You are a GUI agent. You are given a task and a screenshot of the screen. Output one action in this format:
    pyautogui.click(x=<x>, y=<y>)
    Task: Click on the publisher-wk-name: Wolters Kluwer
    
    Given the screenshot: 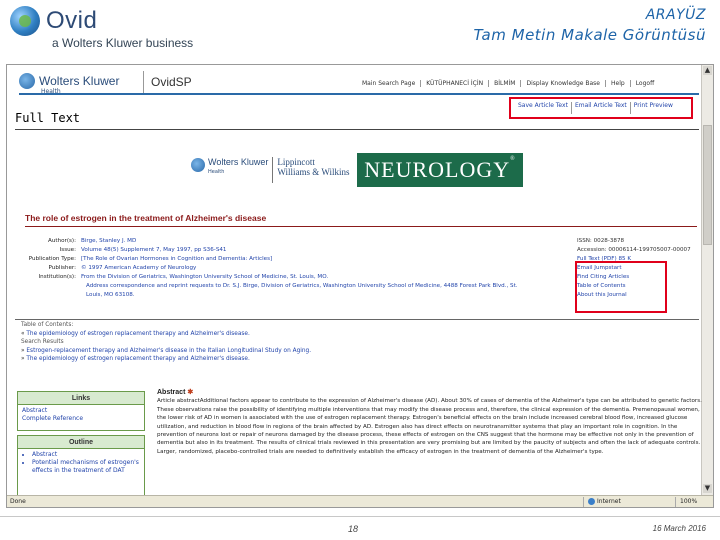 What is the action you would take?
    pyautogui.click(x=238, y=162)
    